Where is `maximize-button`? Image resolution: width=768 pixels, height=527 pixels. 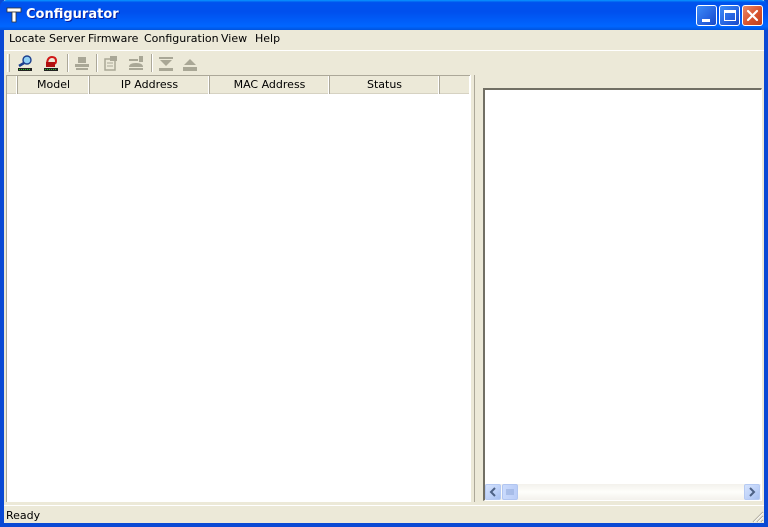
maximize-button is located at coordinates (729, 15).